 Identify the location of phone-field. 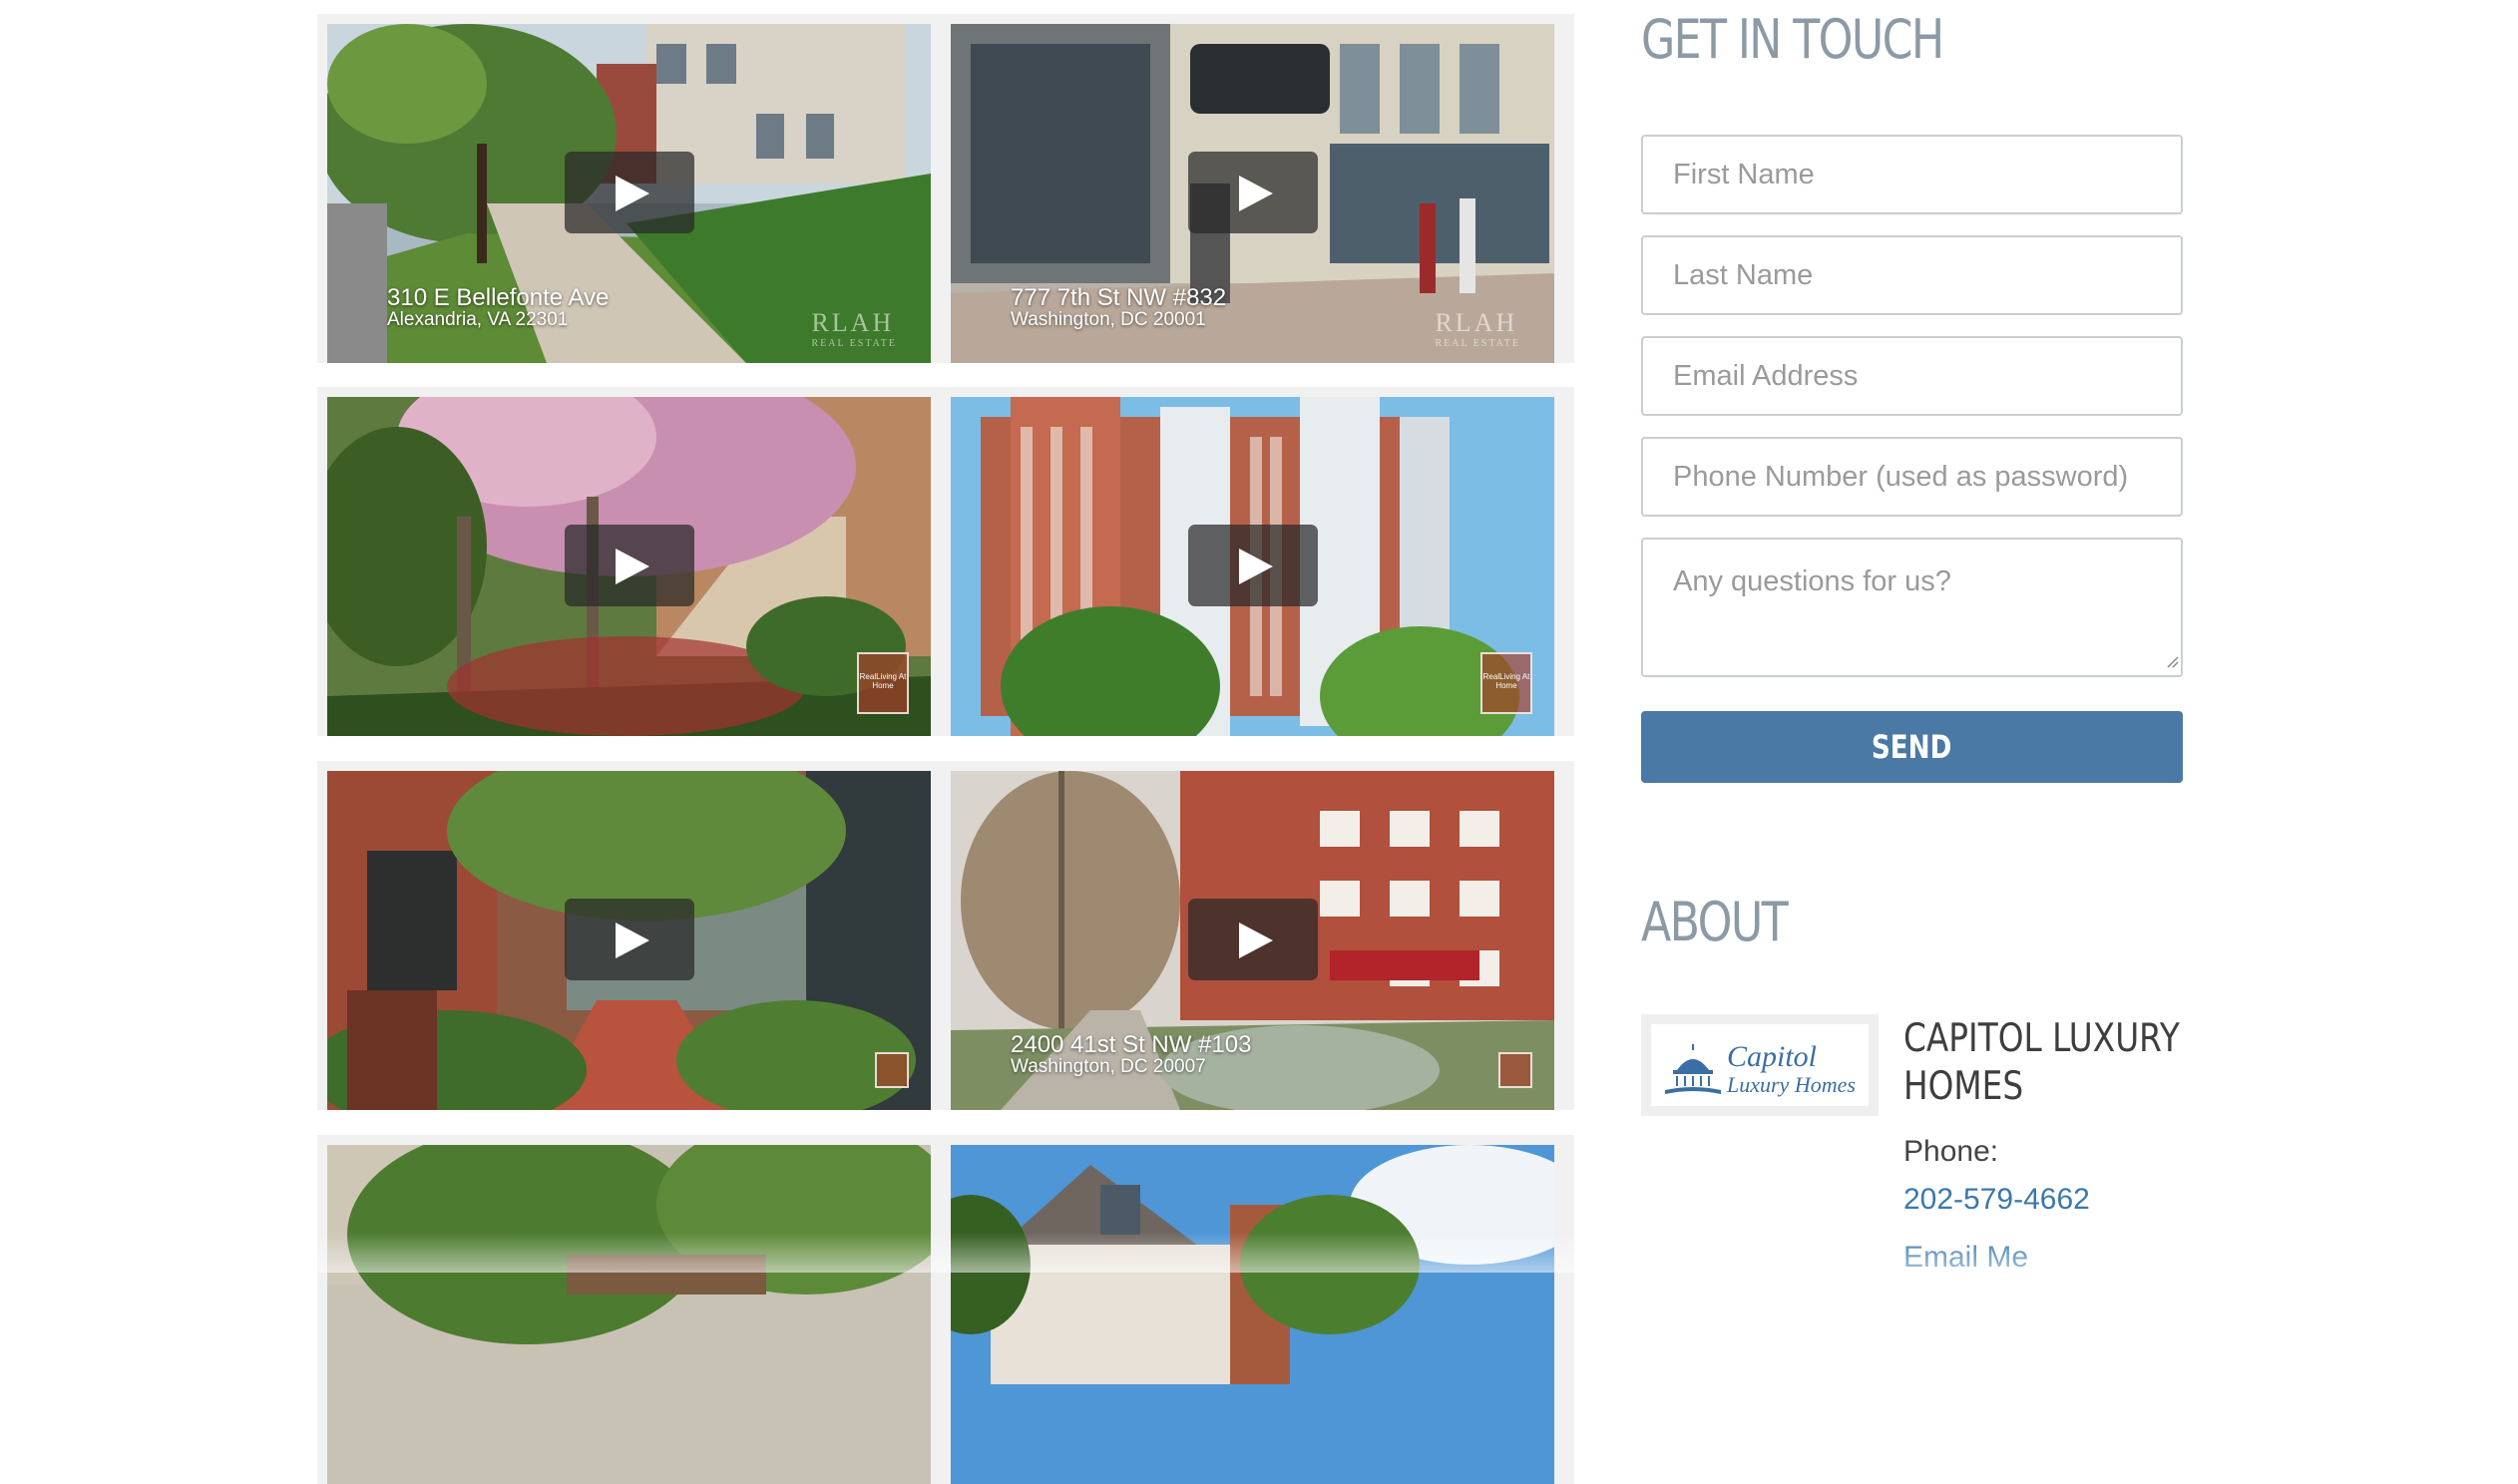
(1912, 477).